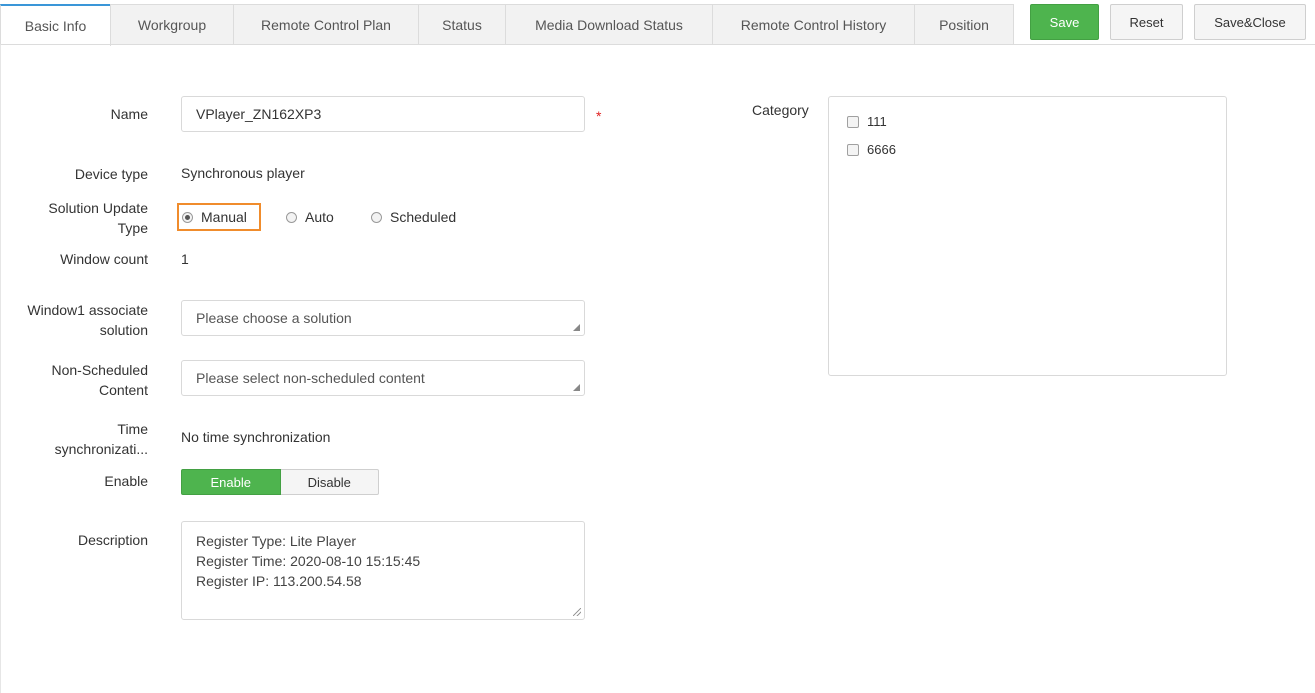 Image resolution: width=1315 pixels, height=693 pixels. What do you see at coordinates (112, 540) in the screenshot?
I see `description-label: Description` at bounding box center [112, 540].